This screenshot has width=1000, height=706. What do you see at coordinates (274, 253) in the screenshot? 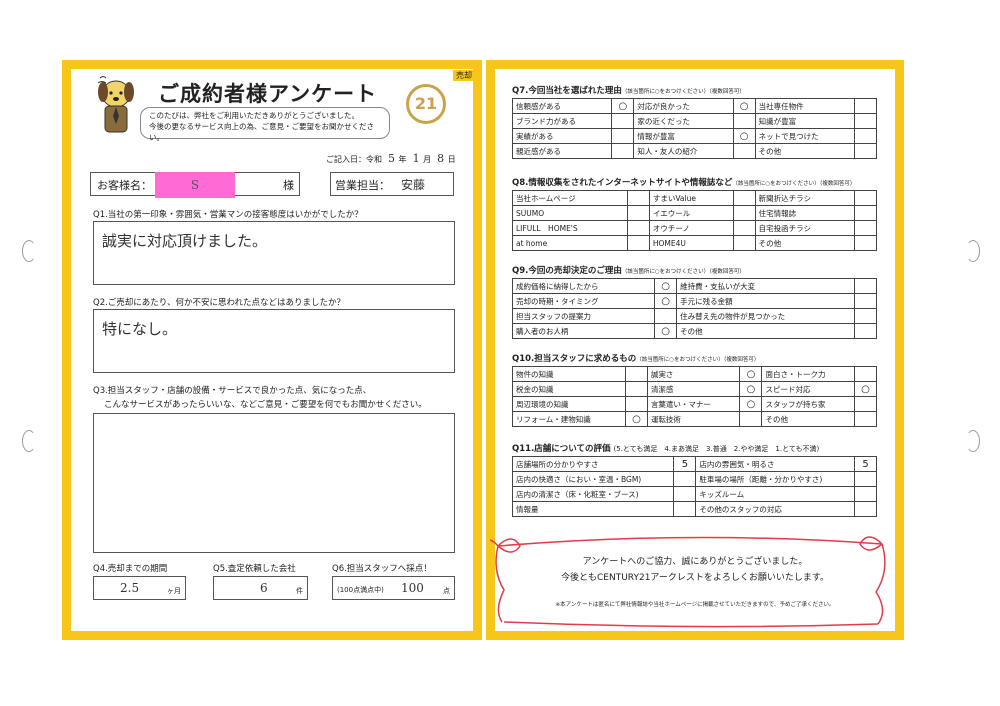
I see `q1-answer-box: 誠実に対応頂けました。` at bounding box center [274, 253].